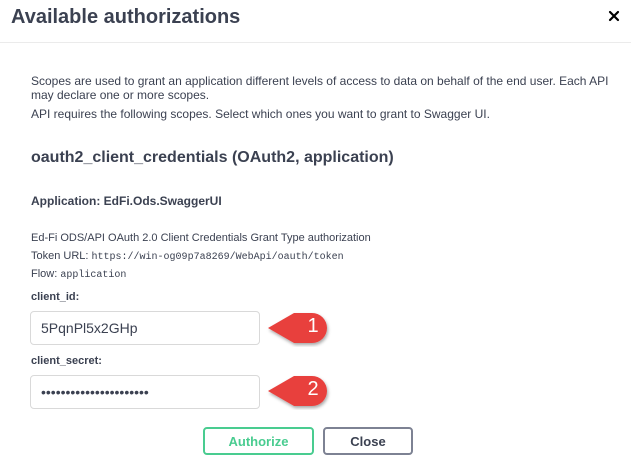 This screenshot has width=631, height=469. I want to click on callout-2: 2, so click(299, 391).